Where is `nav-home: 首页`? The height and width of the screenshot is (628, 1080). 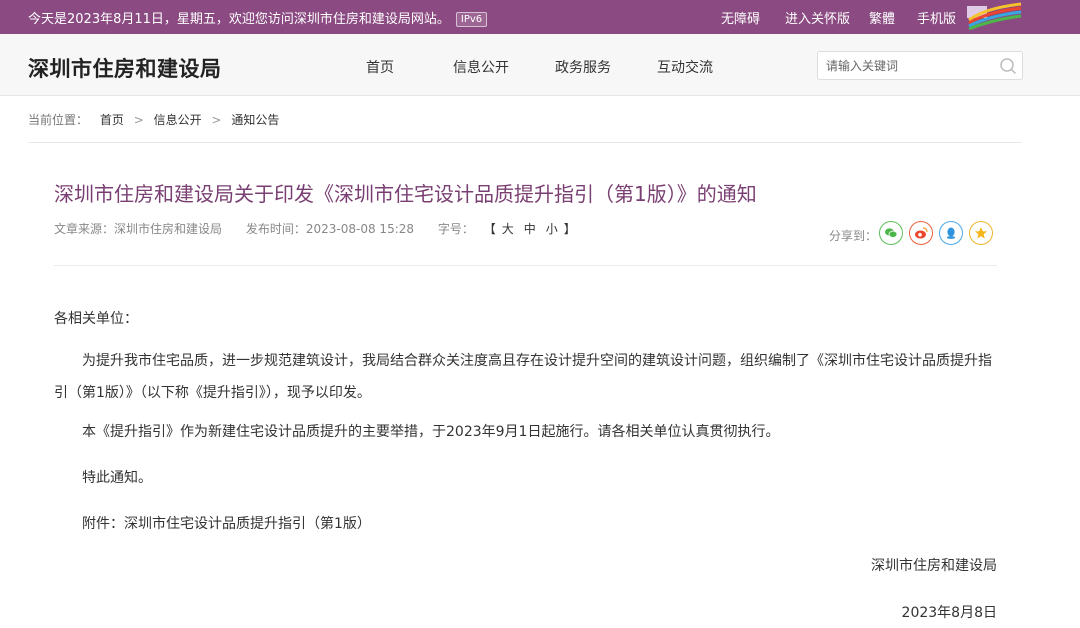
nav-home: 首页 is located at coordinates (380, 67).